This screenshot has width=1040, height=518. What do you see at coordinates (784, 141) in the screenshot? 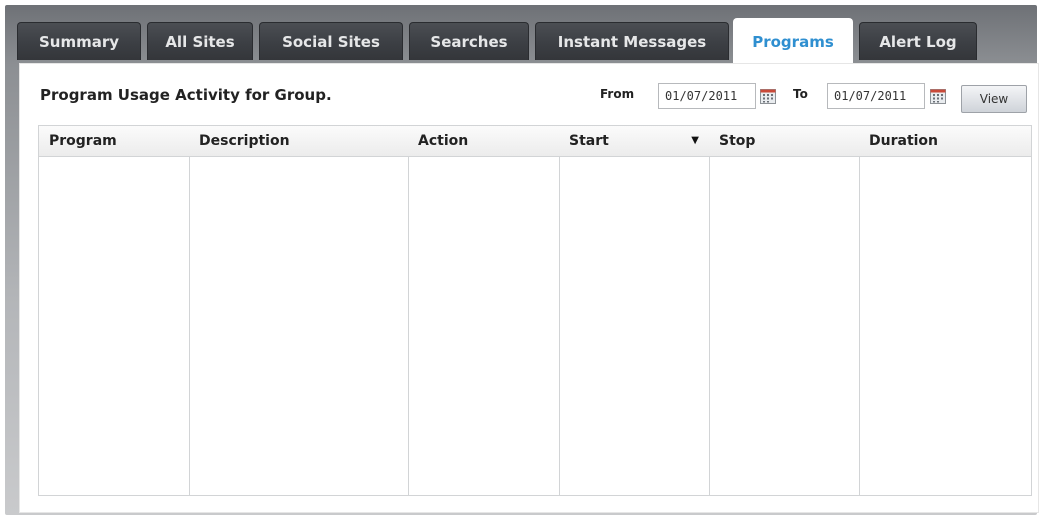
I see `column-header-stop: Stop` at bounding box center [784, 141].